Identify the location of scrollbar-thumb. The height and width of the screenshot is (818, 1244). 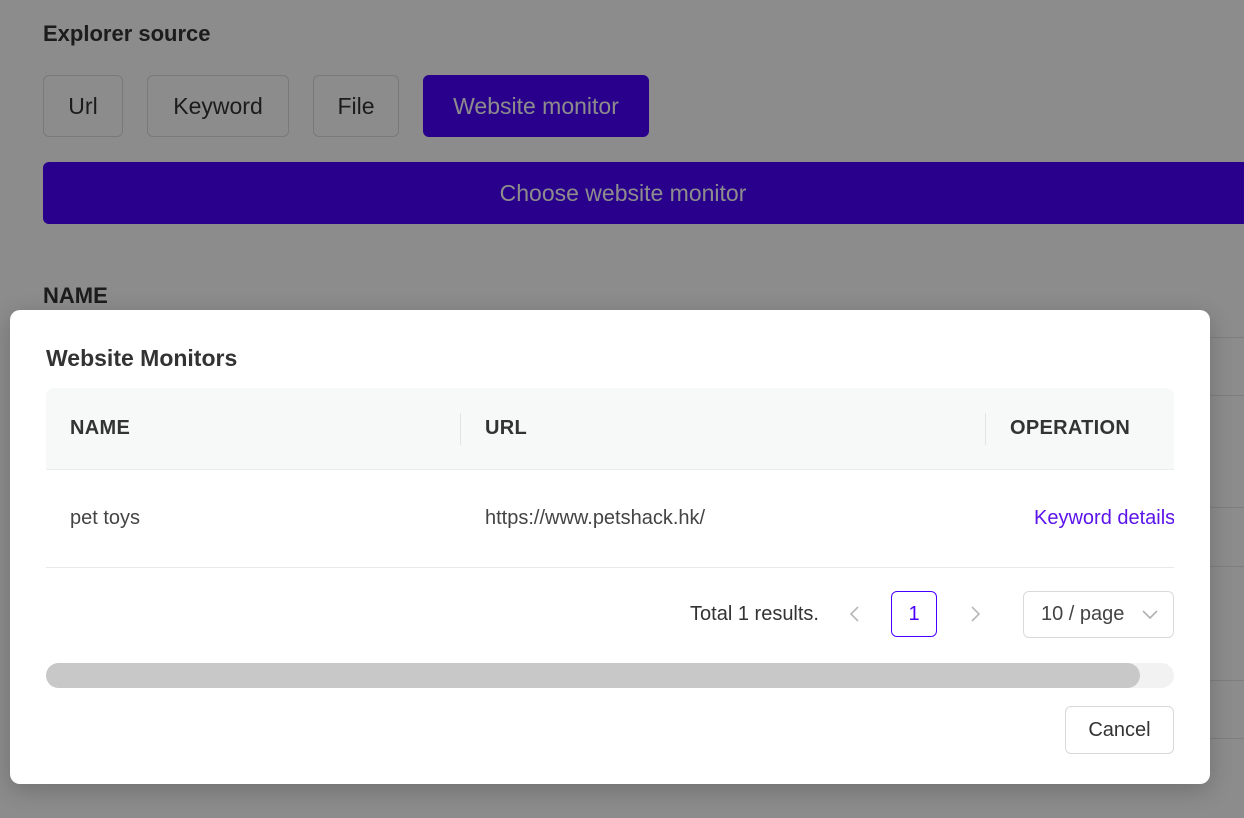
(593, 675).